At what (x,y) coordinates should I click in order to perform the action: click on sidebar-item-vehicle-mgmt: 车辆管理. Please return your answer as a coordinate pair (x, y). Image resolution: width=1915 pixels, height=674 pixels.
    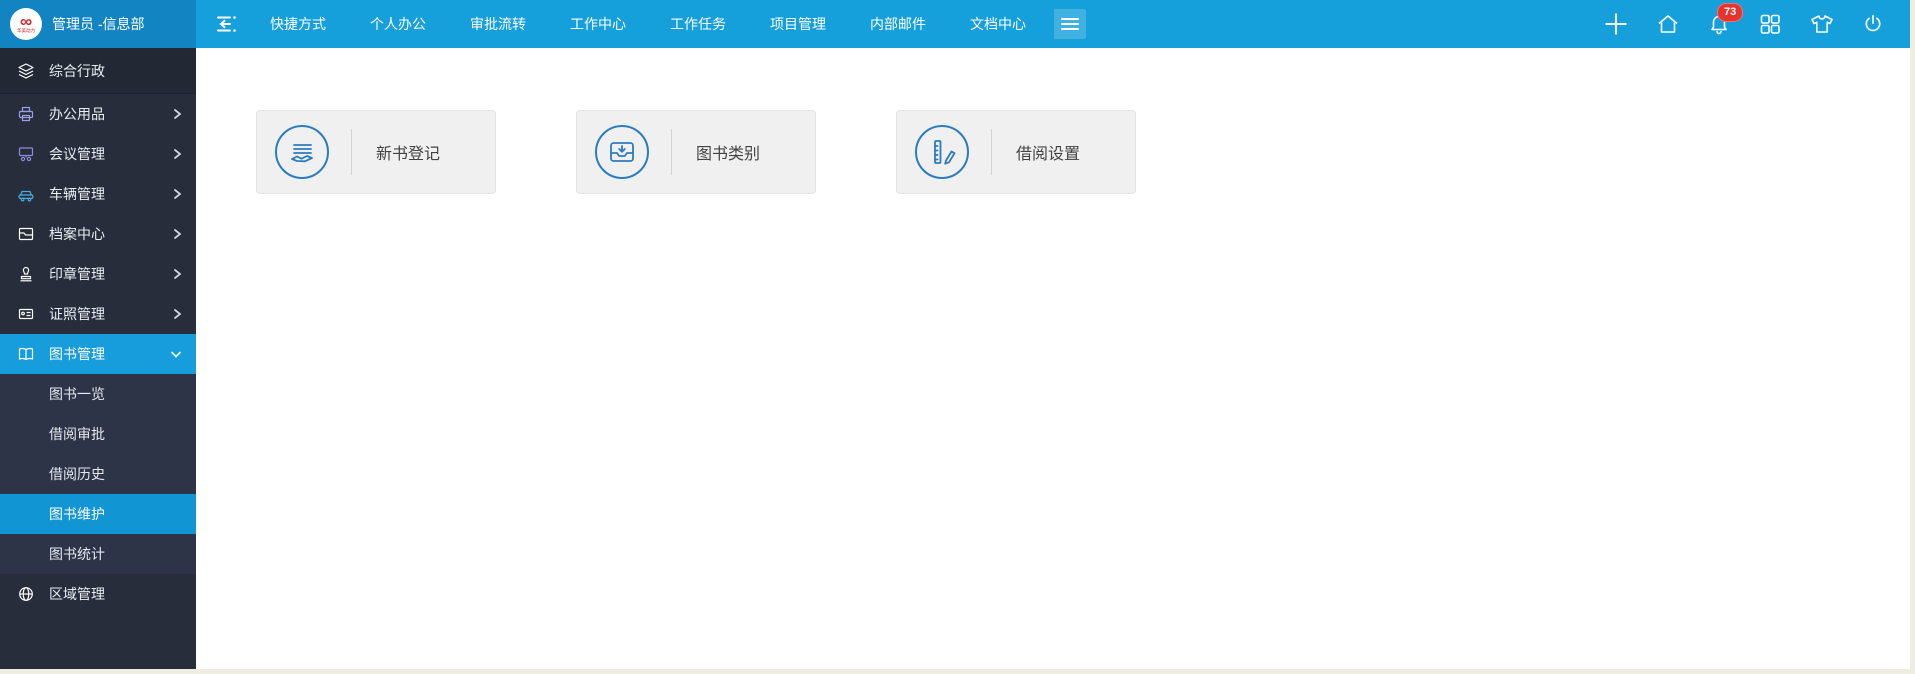
    Looking at the image, I should click on (98, 194).